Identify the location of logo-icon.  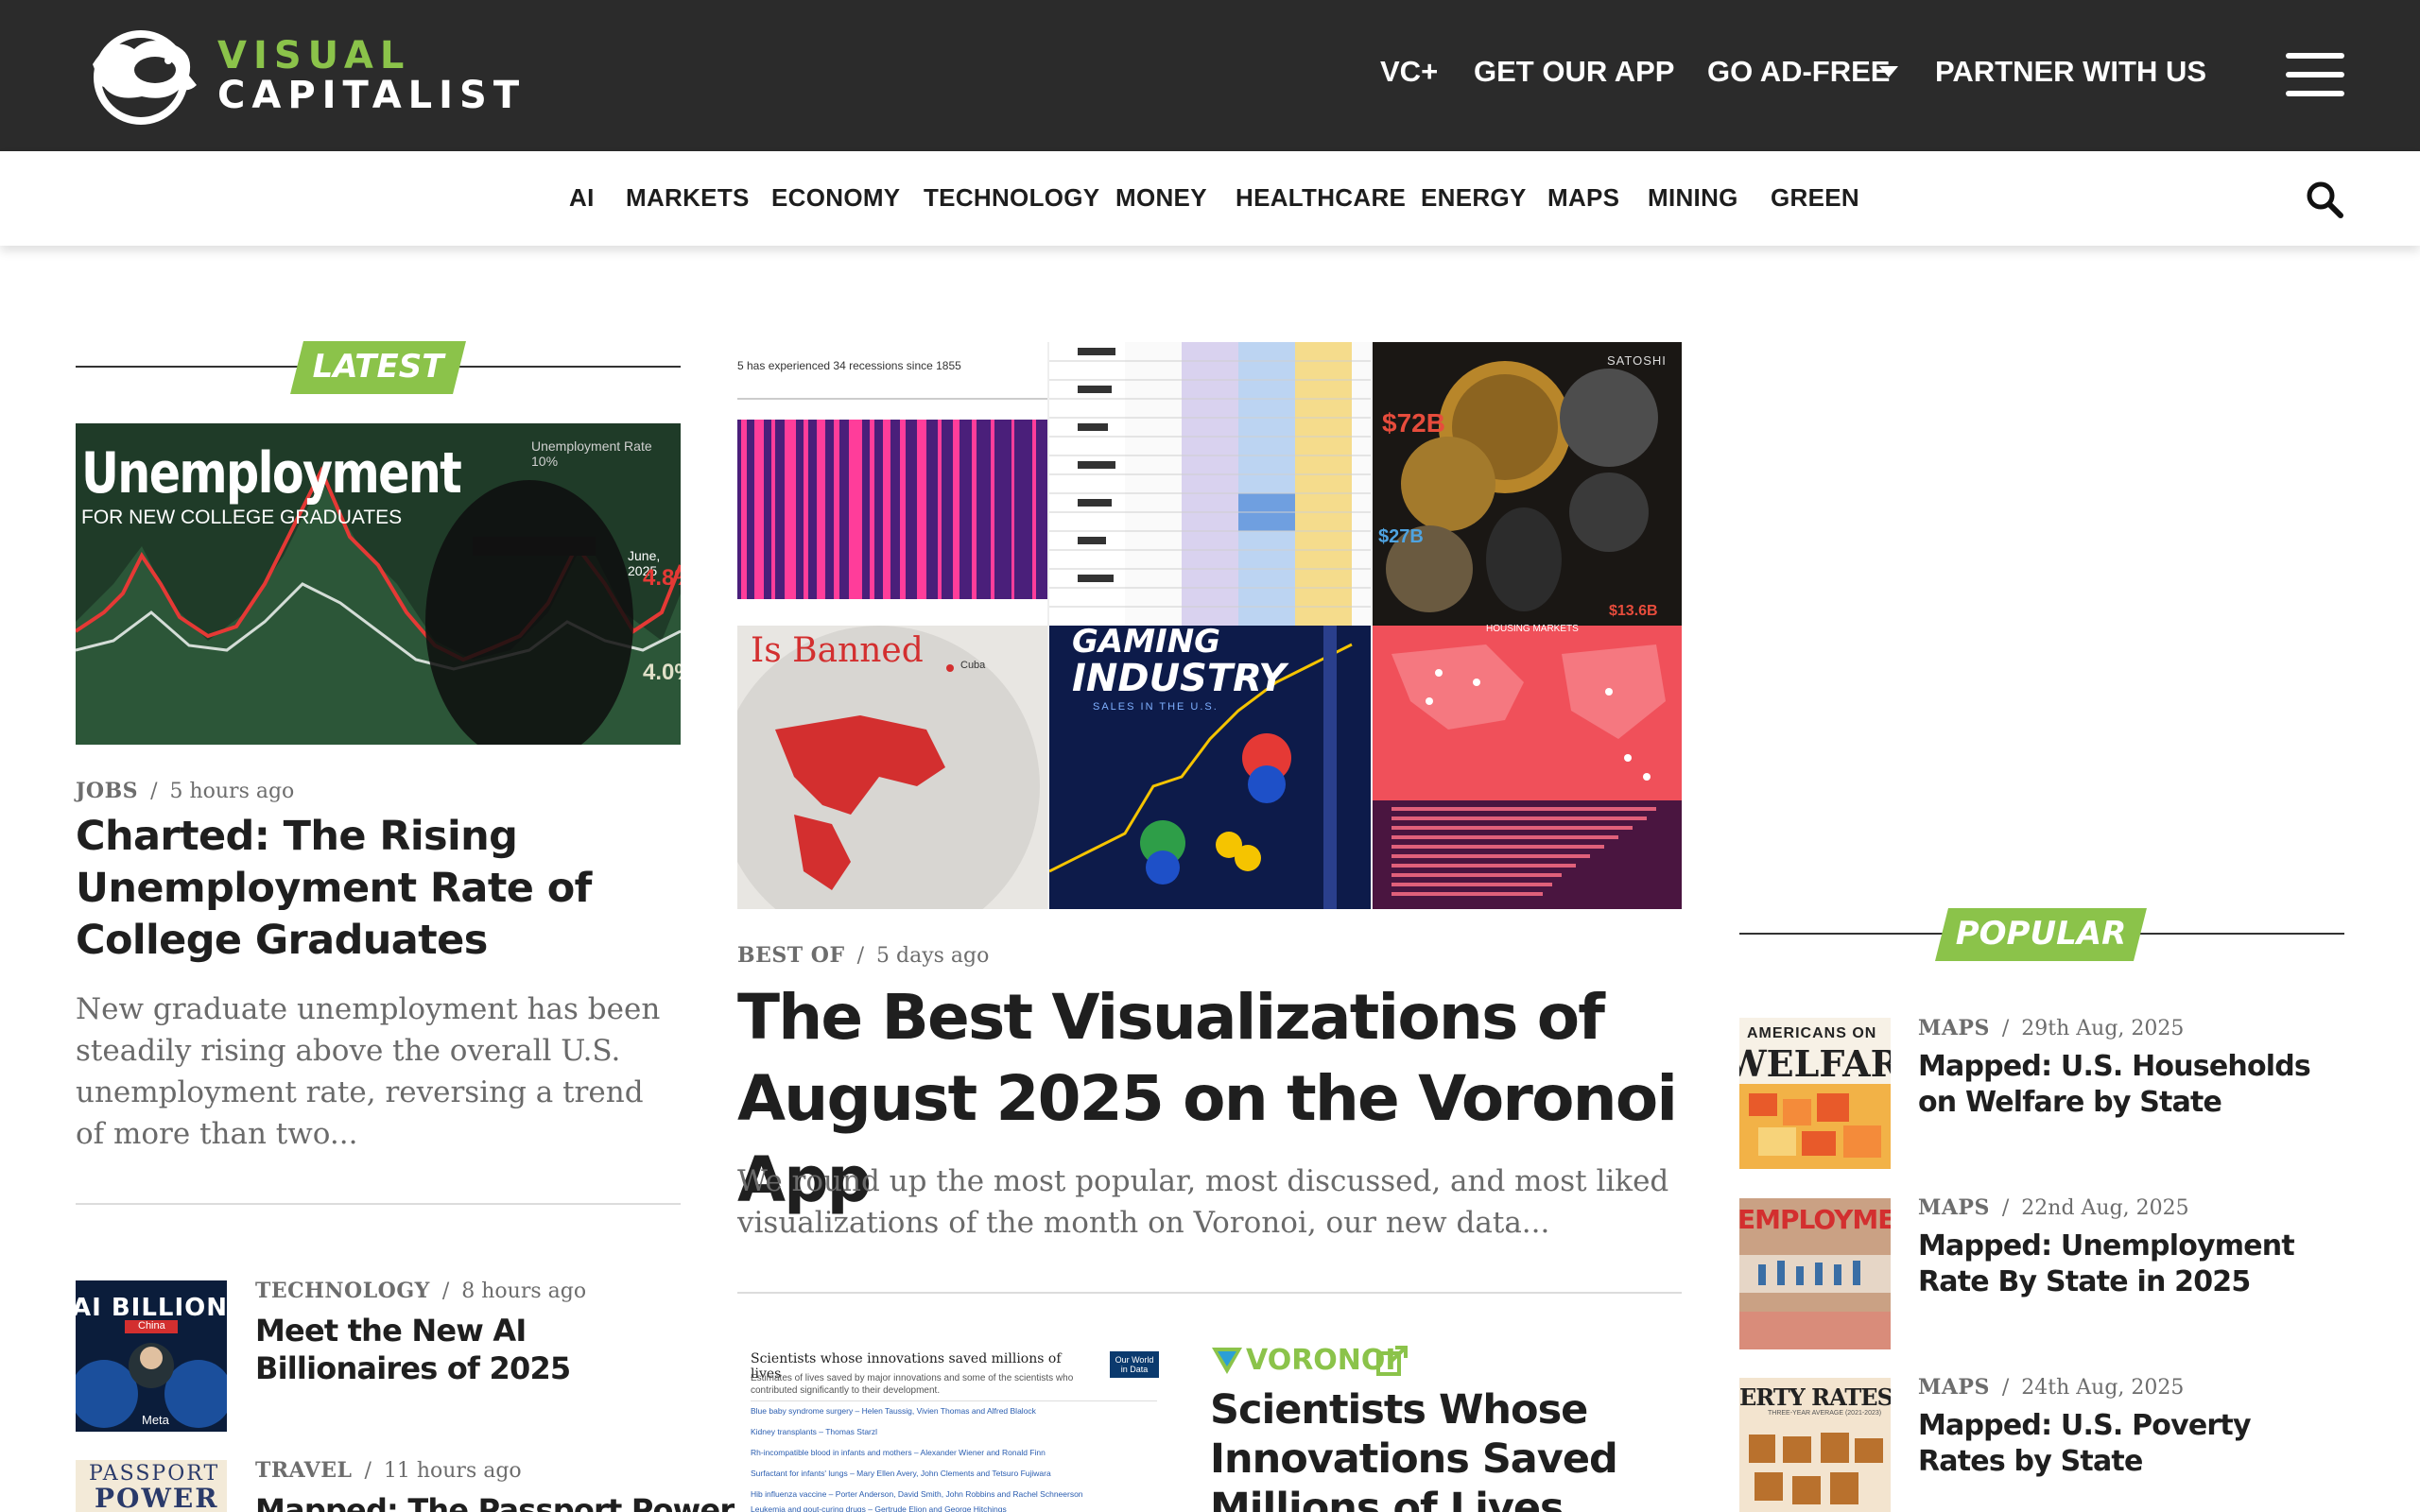
(141, 75).